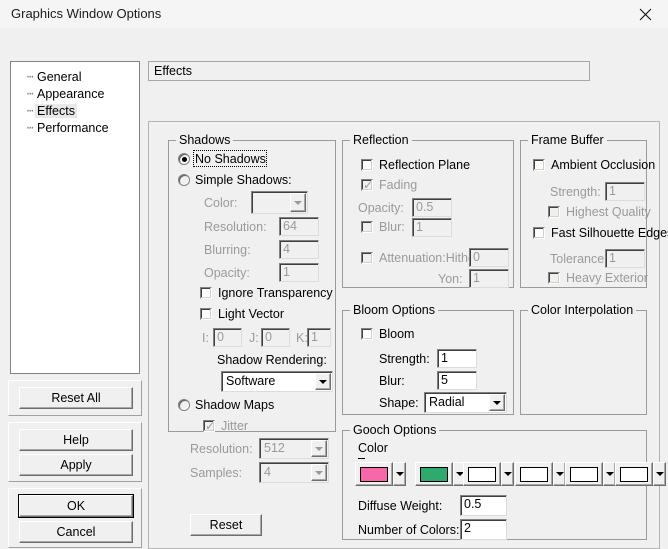  Describe the element at coordinates (432, 207) in the screenshot. I see `reflection-opacity-field: 0.5` at that location.